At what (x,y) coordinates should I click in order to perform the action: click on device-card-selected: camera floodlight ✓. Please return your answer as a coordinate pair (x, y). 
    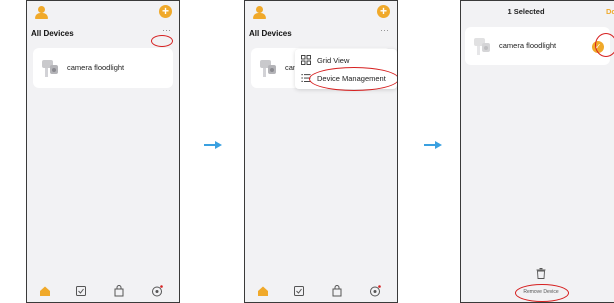
    Looking at the image, I should click on (537, 46).